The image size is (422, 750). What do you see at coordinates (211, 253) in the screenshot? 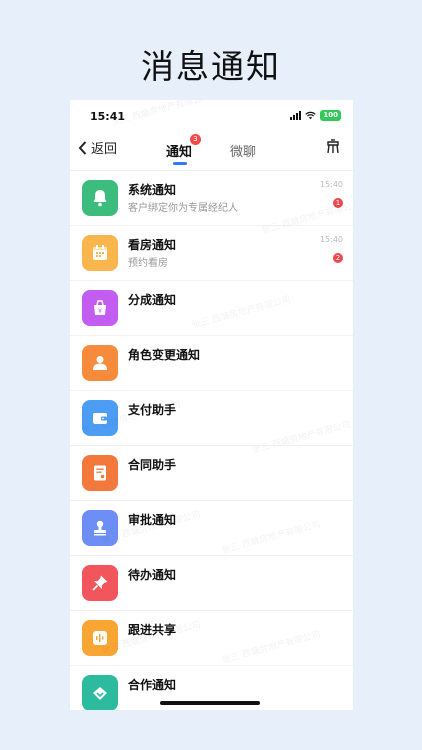
I see `list-item-viewing: 看房通知 预约看房 15:40 2` at bounding box center [211, 253].